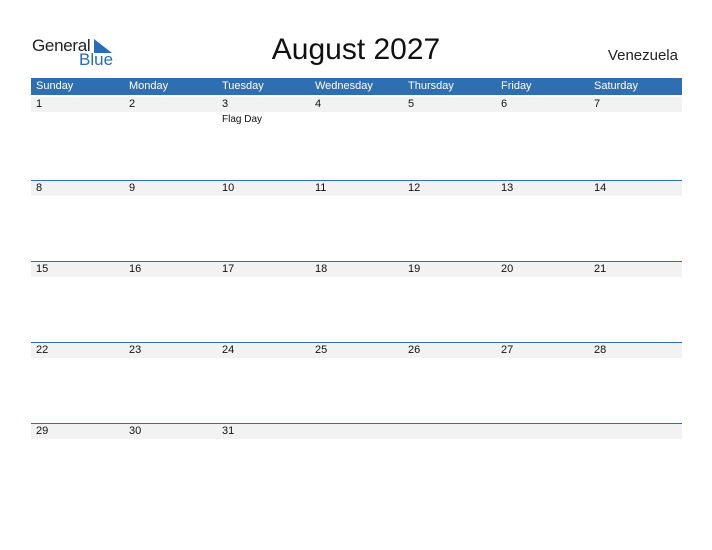 This screenshot has height=550, width=712. Describe the element at coordinates (516, 86) in the screenshot. I see `weekday-friday: Friday` at that location.